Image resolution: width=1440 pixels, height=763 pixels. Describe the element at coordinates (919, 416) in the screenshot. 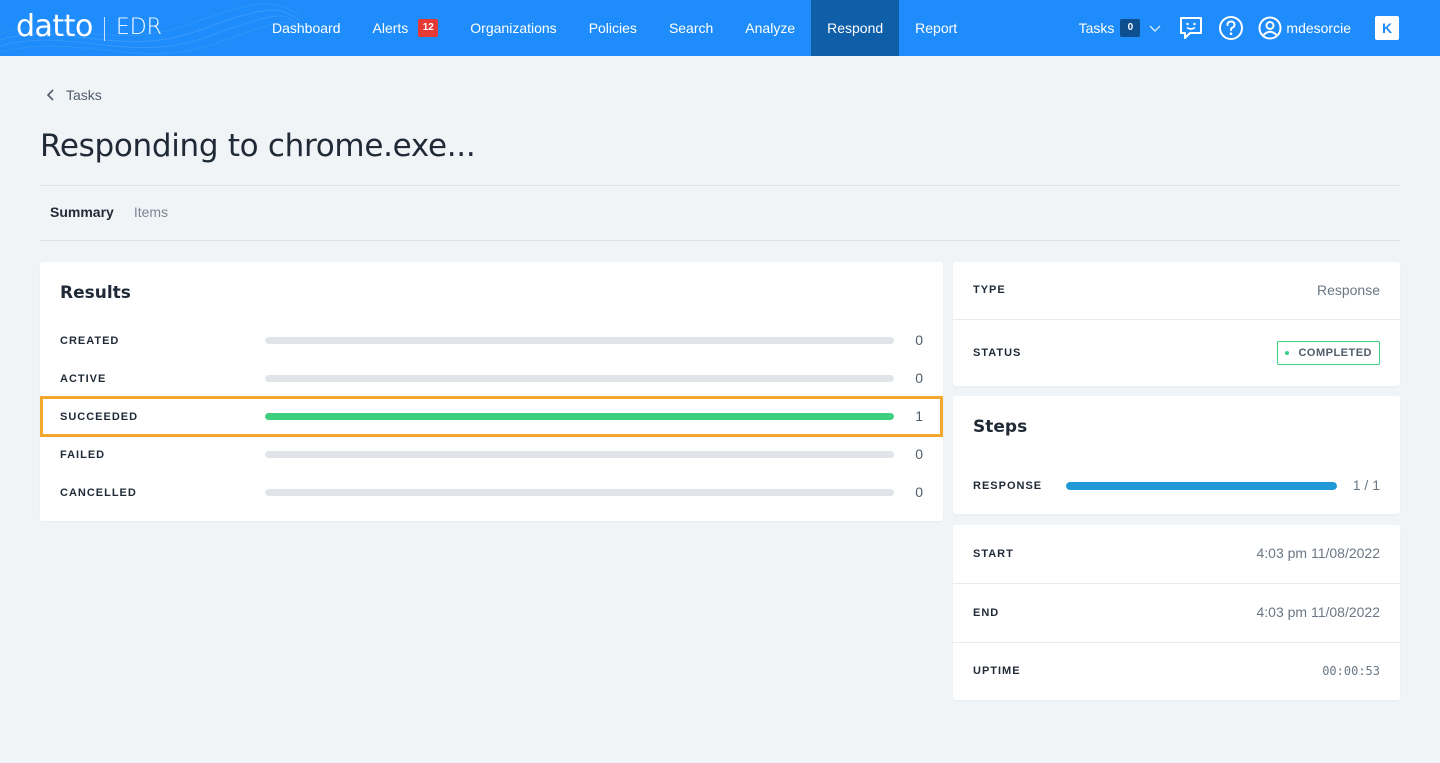

I see `result-count: 1` at that location.